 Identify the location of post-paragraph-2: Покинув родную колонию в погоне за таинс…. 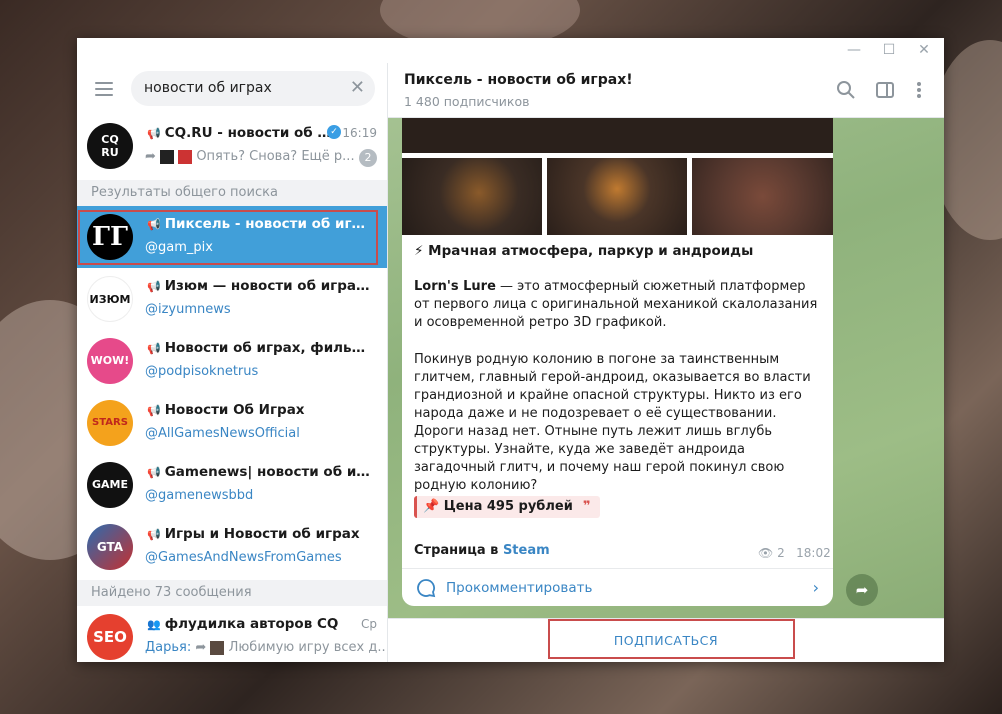
(612, 422).